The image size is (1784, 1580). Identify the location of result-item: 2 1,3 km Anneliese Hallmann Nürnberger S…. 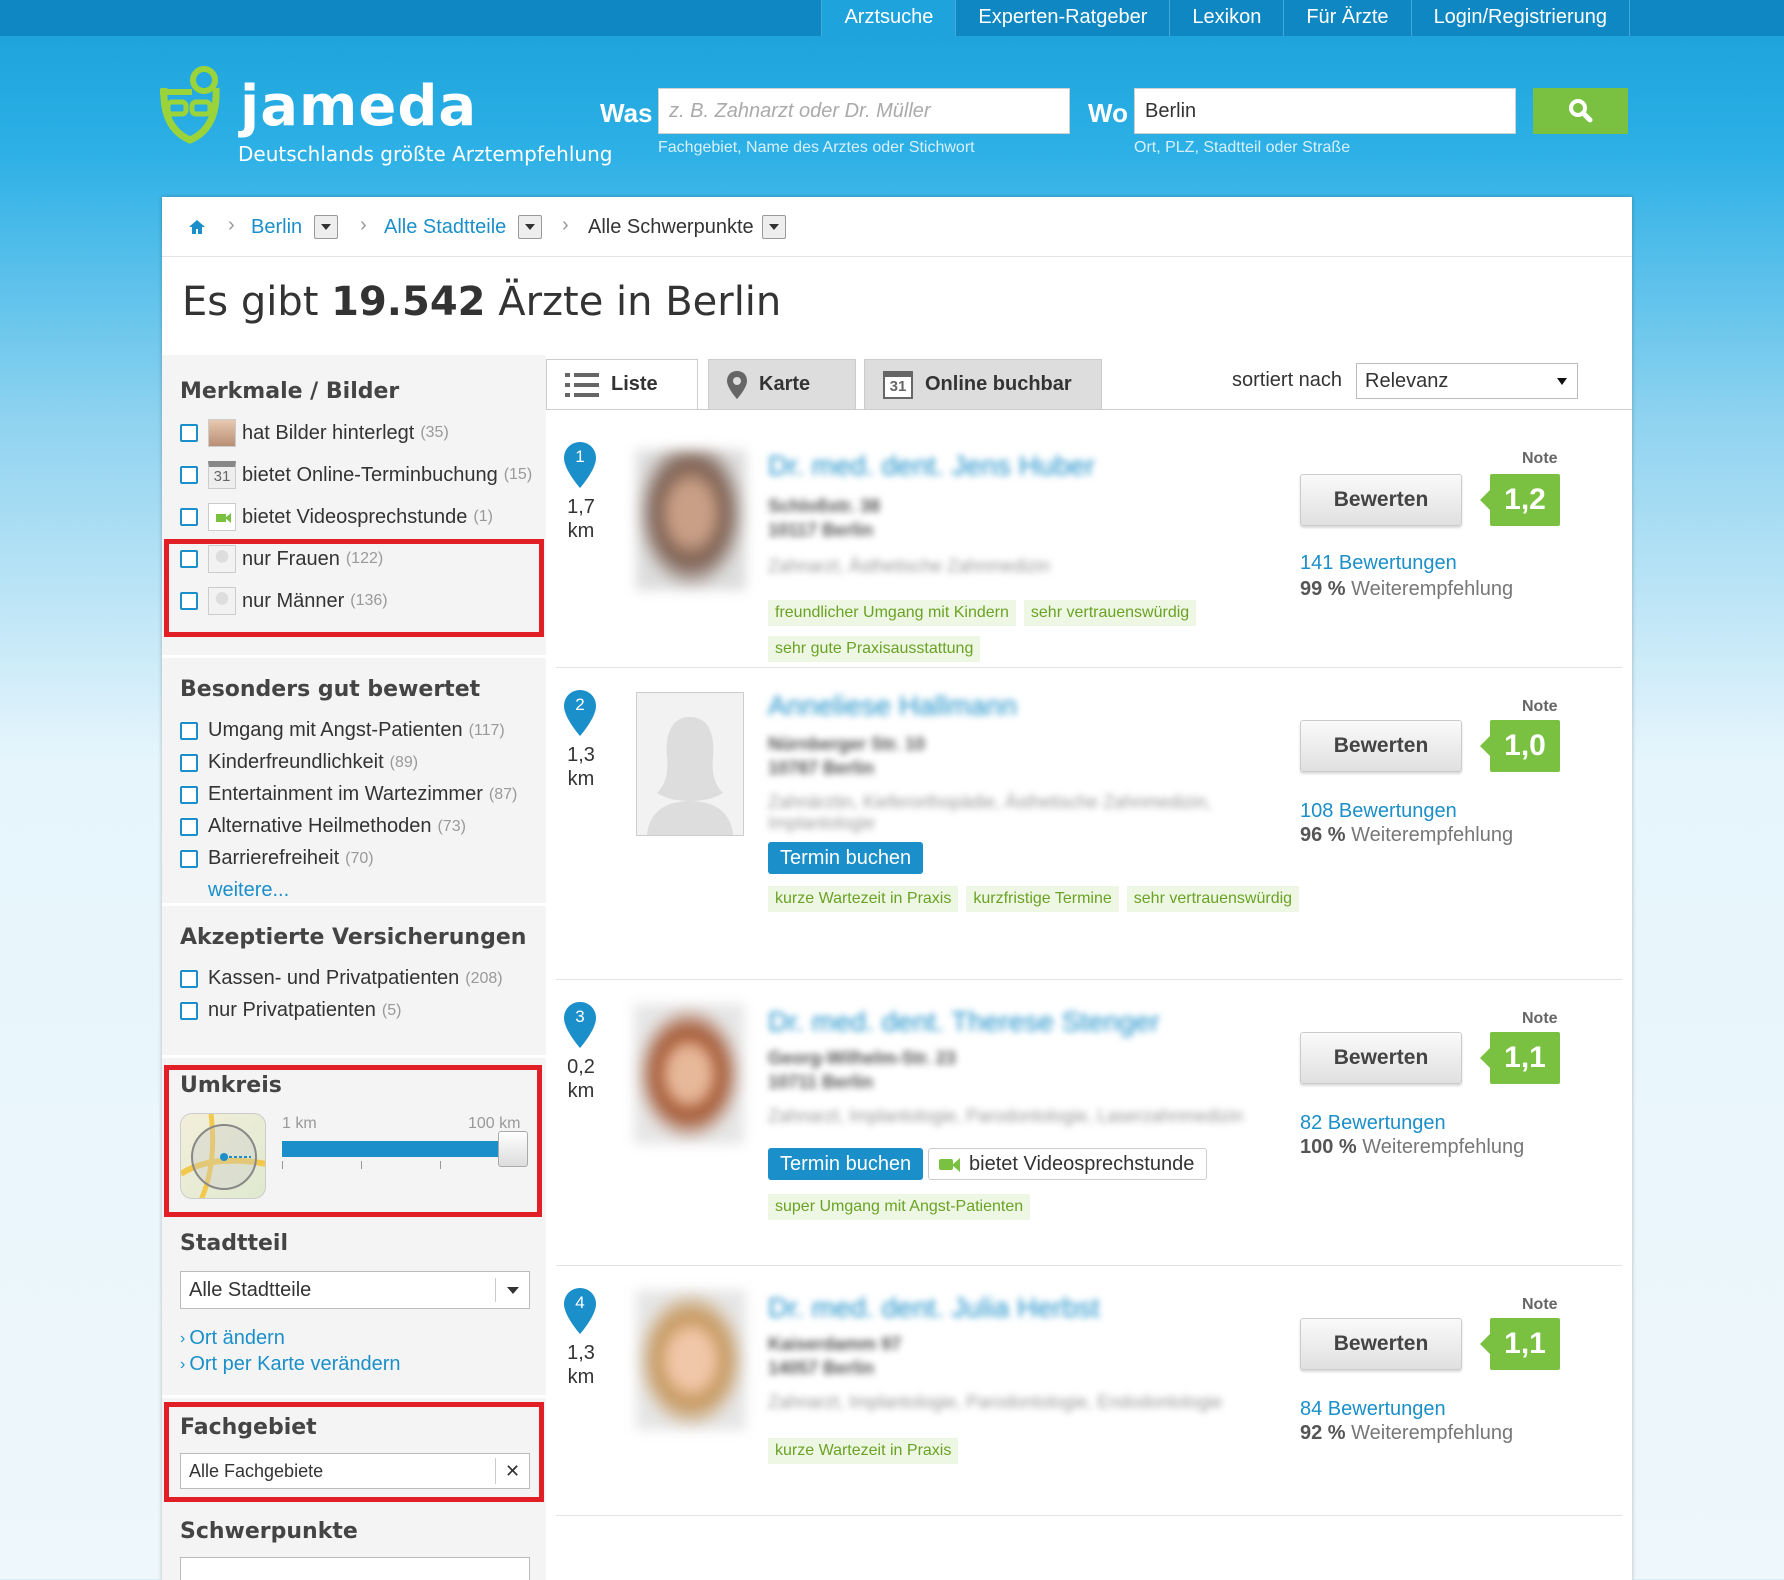
(1089, 824).